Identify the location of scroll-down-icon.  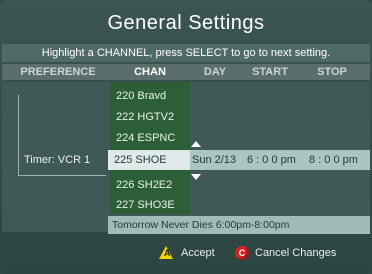
(196, 177).